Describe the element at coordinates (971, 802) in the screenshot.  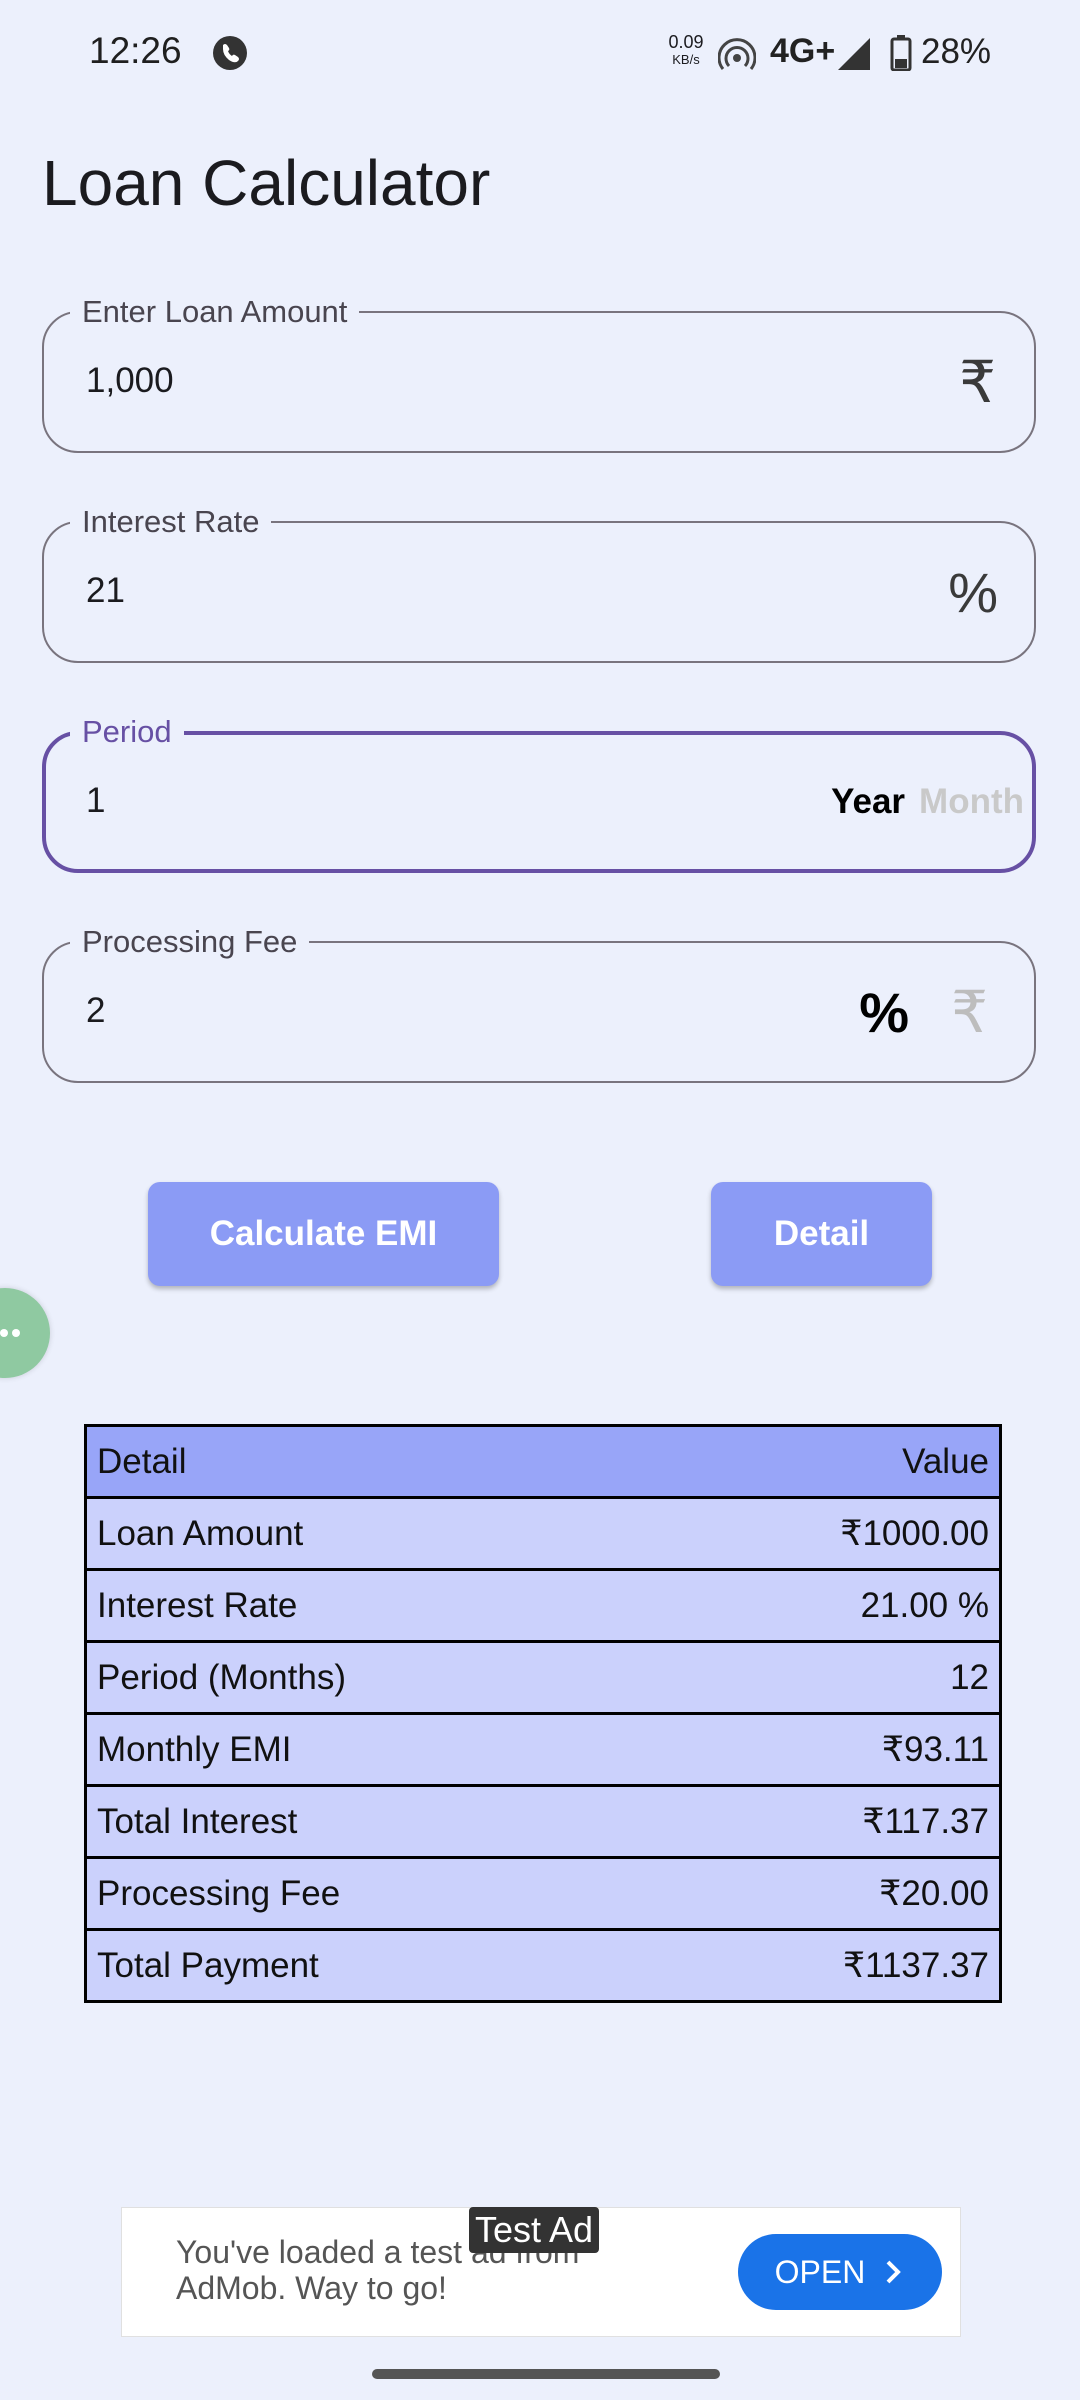
I see `period-unit-month-toggle: Month` at that location.